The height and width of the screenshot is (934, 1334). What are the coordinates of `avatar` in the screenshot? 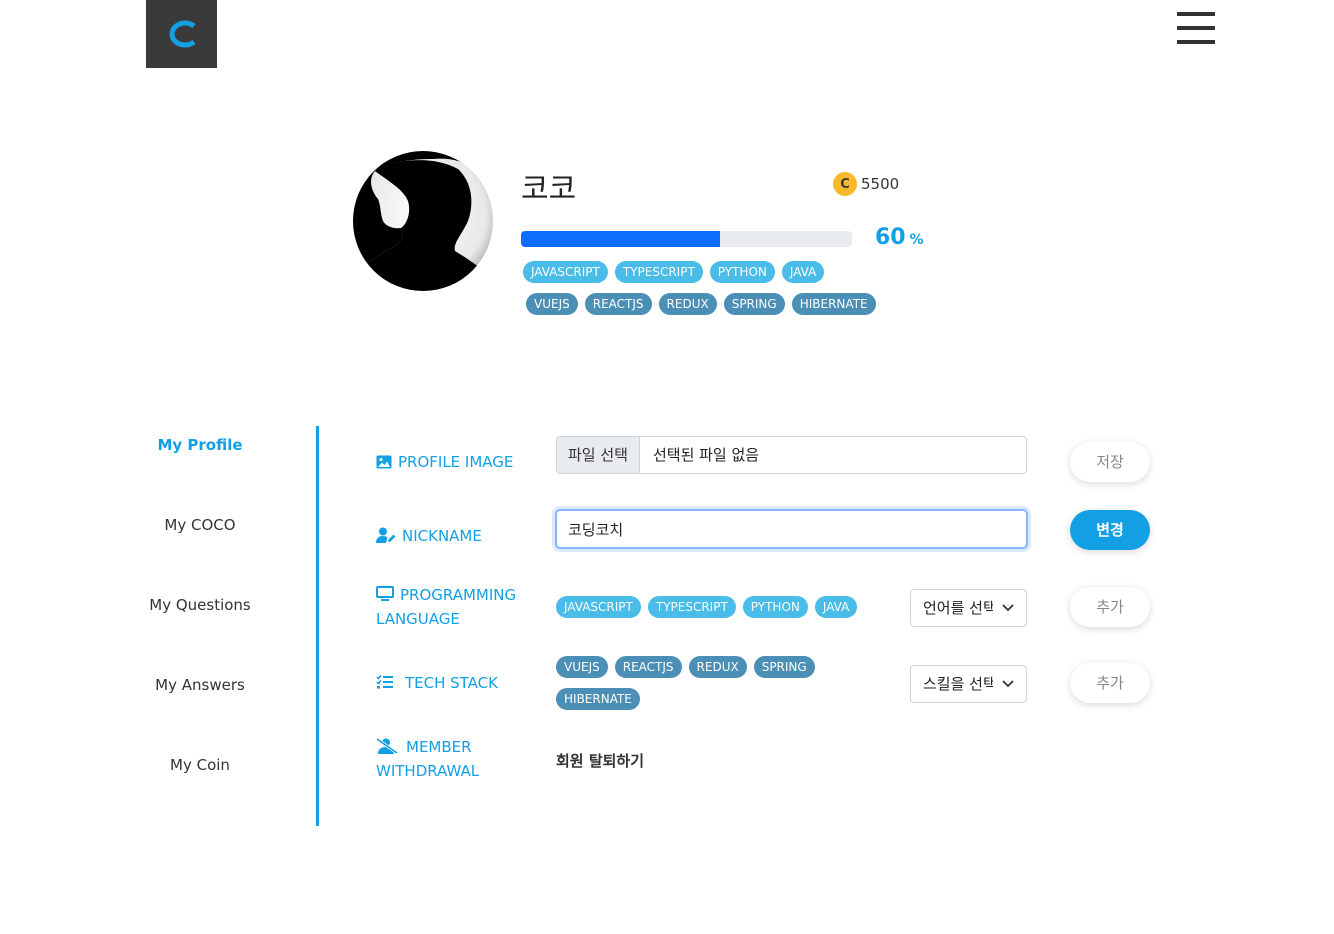 It's located at (423, 221).